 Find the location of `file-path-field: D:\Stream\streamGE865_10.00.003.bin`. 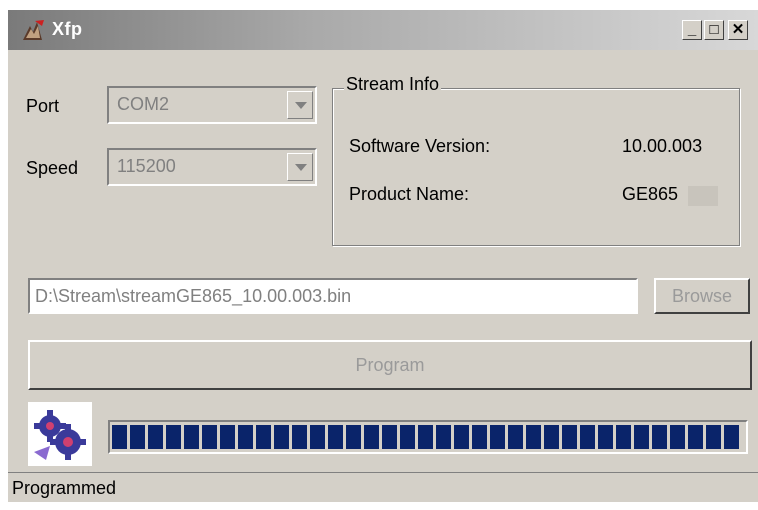

file-path-field: D:\Stream\streamGE865_10.00.003.bin is located at coordinates (333, 296).